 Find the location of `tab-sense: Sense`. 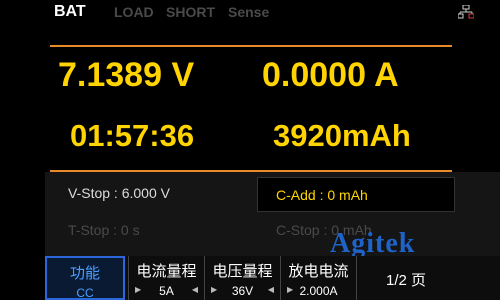

tab-sense: Sense is located at coordinates (248, 12).